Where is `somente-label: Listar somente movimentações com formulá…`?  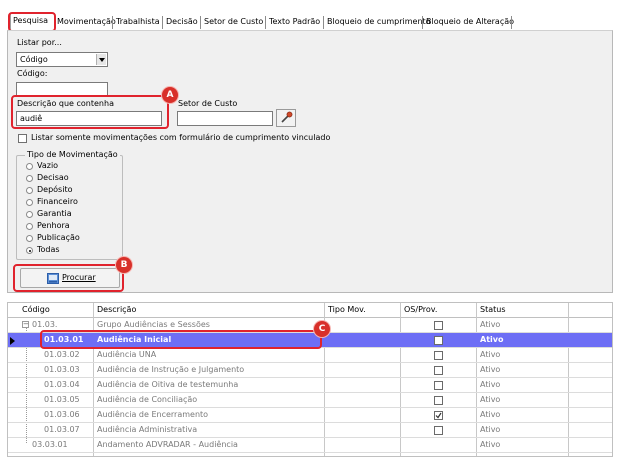 somente-label: Listar somente movimentações com formulá… is located at coordinates (181, 137).